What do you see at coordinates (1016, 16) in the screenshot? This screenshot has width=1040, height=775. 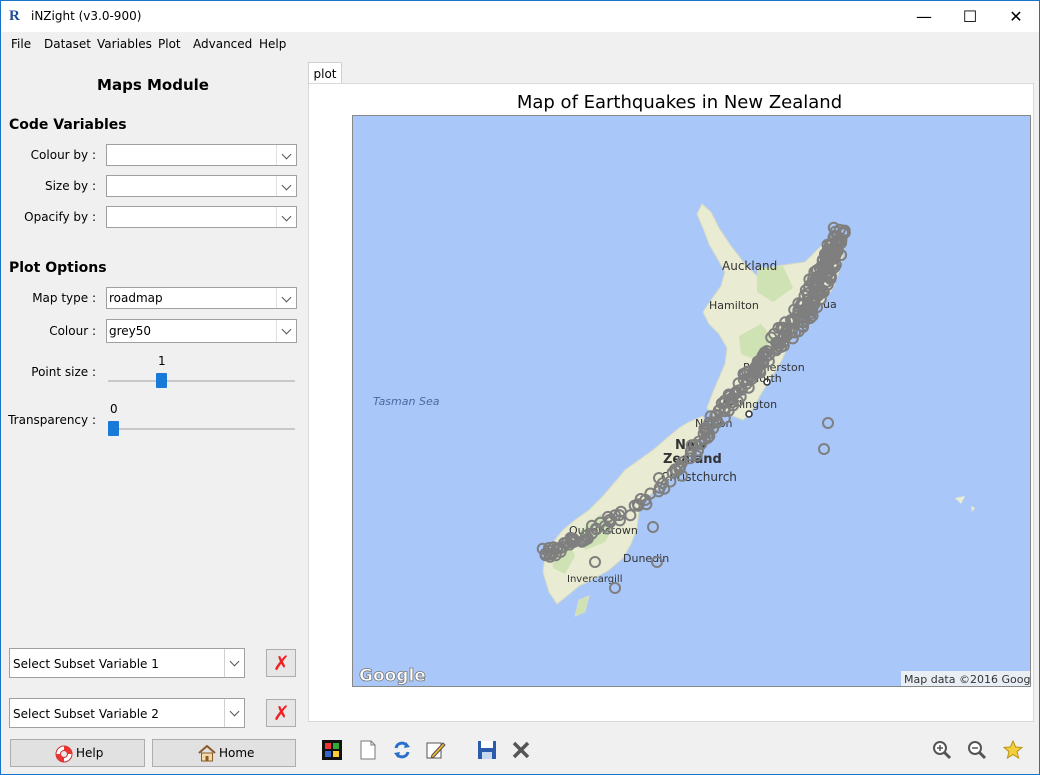 I see `close-button: ✕` at bounding box center [1016, 16].